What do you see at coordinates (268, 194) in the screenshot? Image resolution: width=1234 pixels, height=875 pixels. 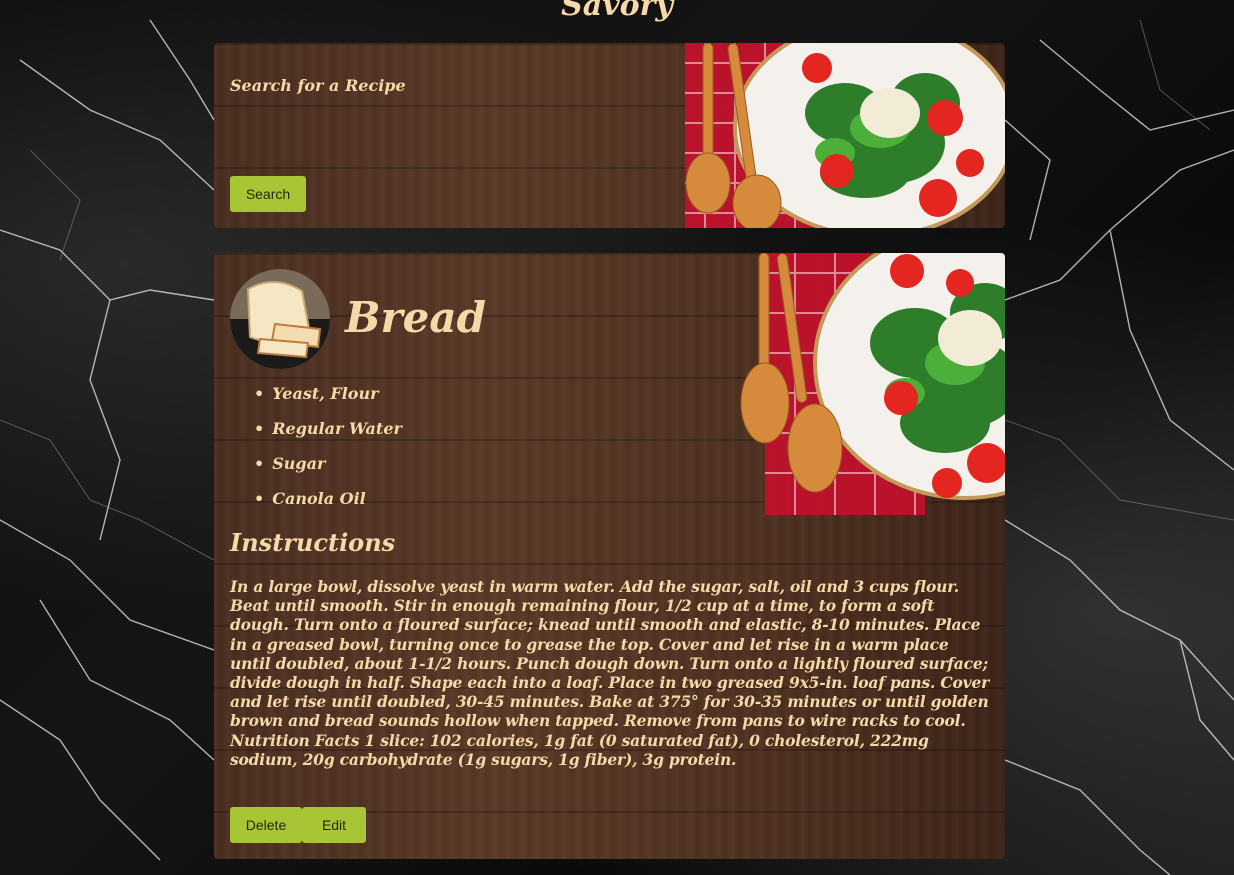 I see `search-button: Search` at bounding box center [268, 194].